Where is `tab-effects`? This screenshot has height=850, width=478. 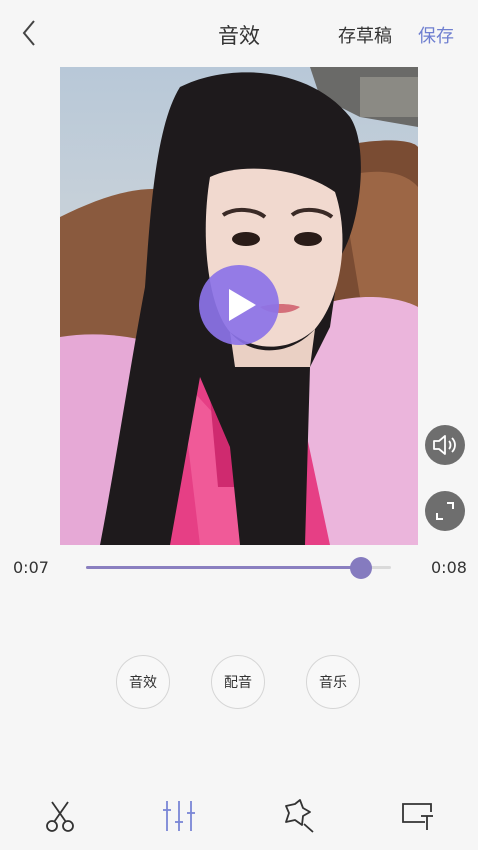 tab-effects is located at coordinates (298, 816).